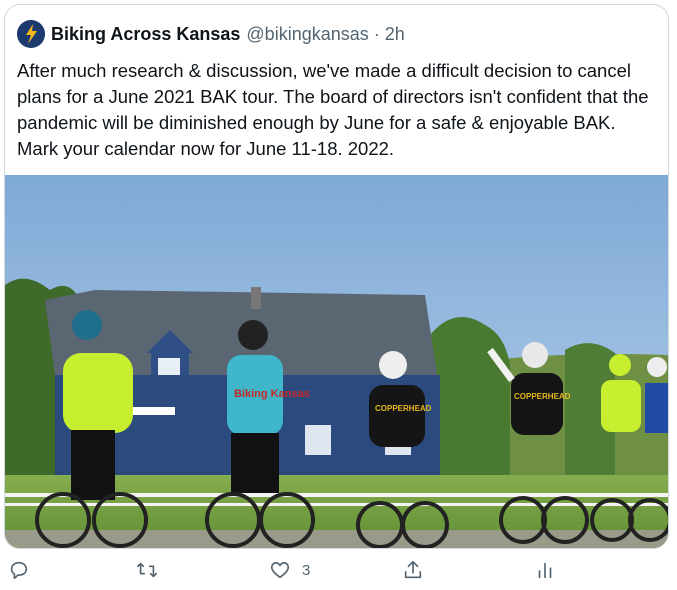 Image resolution: width=677 pixels, height=590 pixels. I want to click on jersey-text-left: Biking Kansas, so click(272, 394).